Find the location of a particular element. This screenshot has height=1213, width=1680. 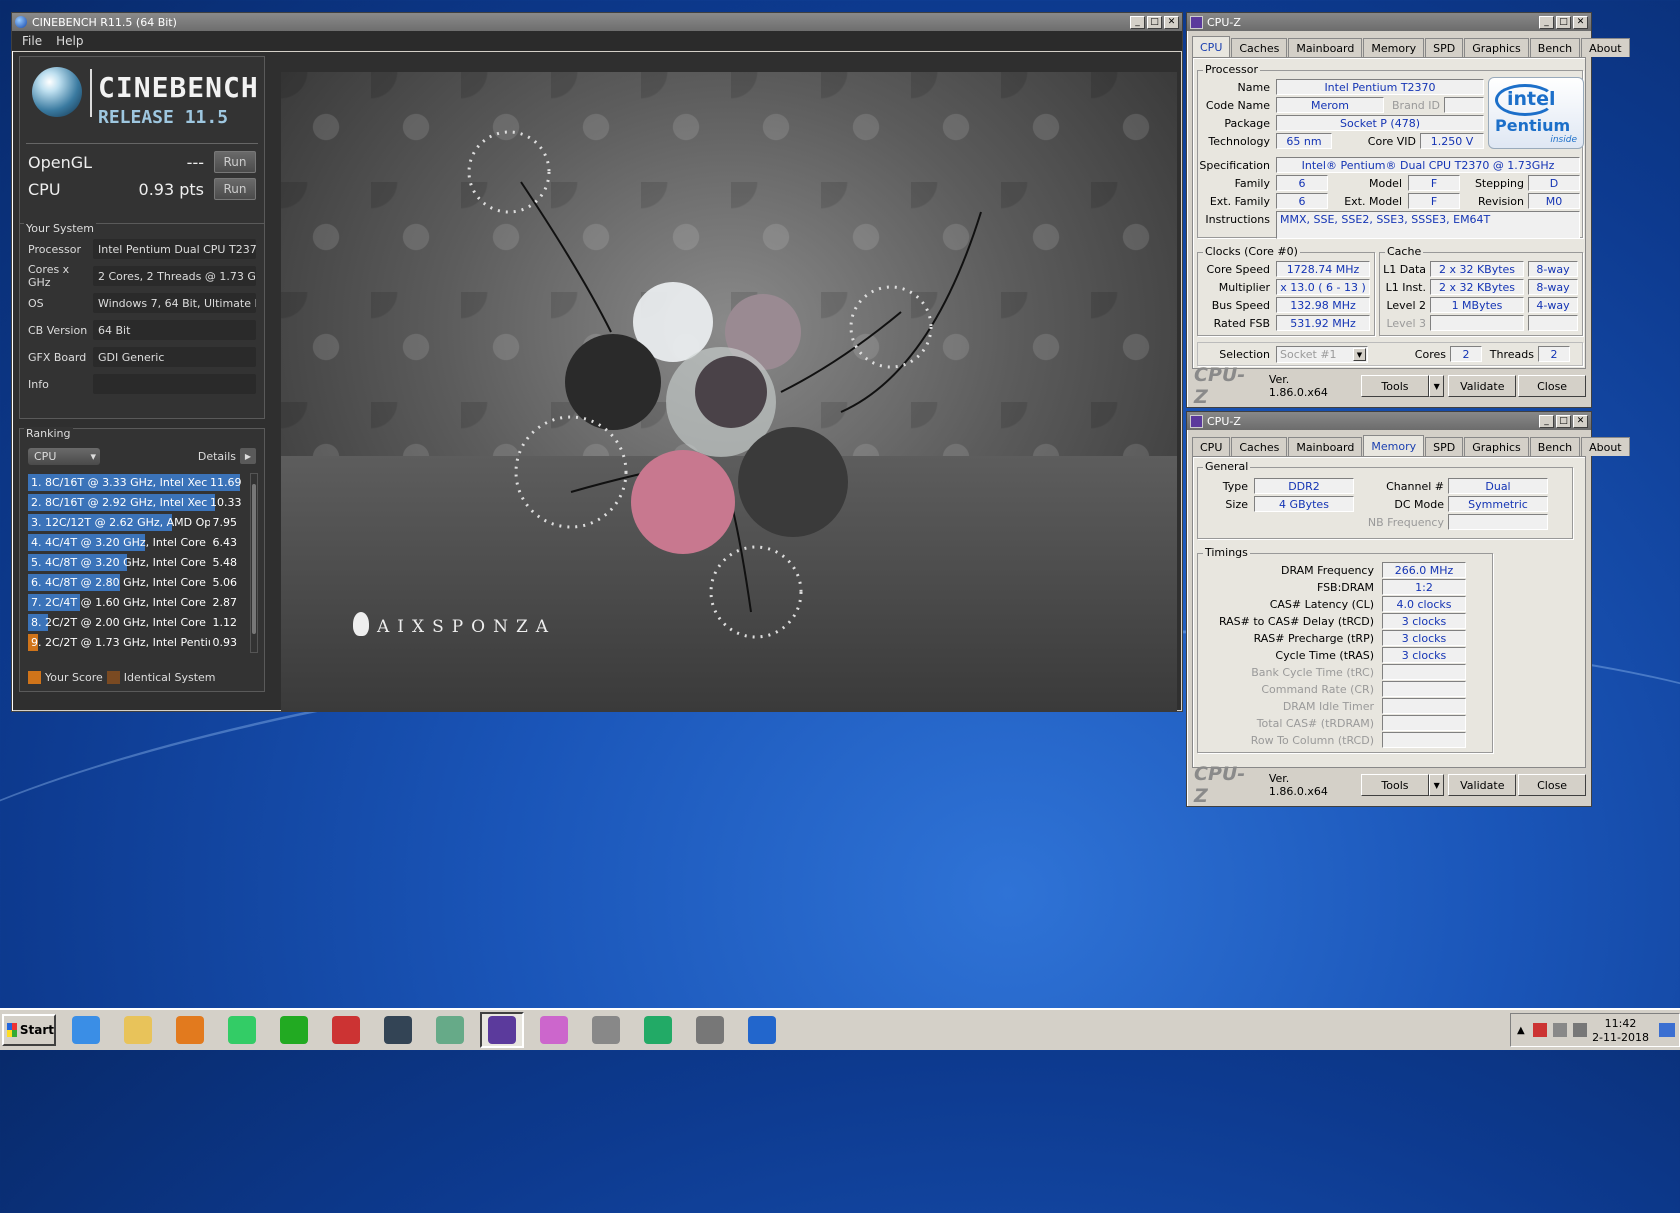

paint-glyph is located at coordinates (554, 1030).